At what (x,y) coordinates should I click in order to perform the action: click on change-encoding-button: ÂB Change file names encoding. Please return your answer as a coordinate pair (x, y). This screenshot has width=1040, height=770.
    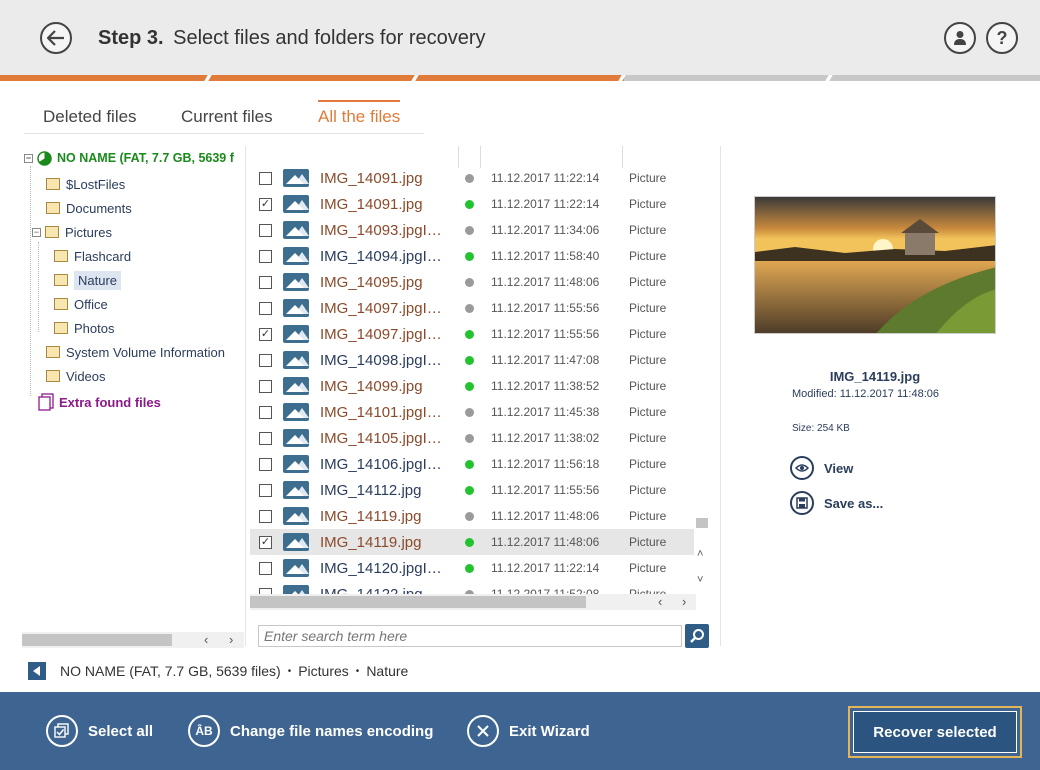
    Looking at the image, I should click on (310, 731).